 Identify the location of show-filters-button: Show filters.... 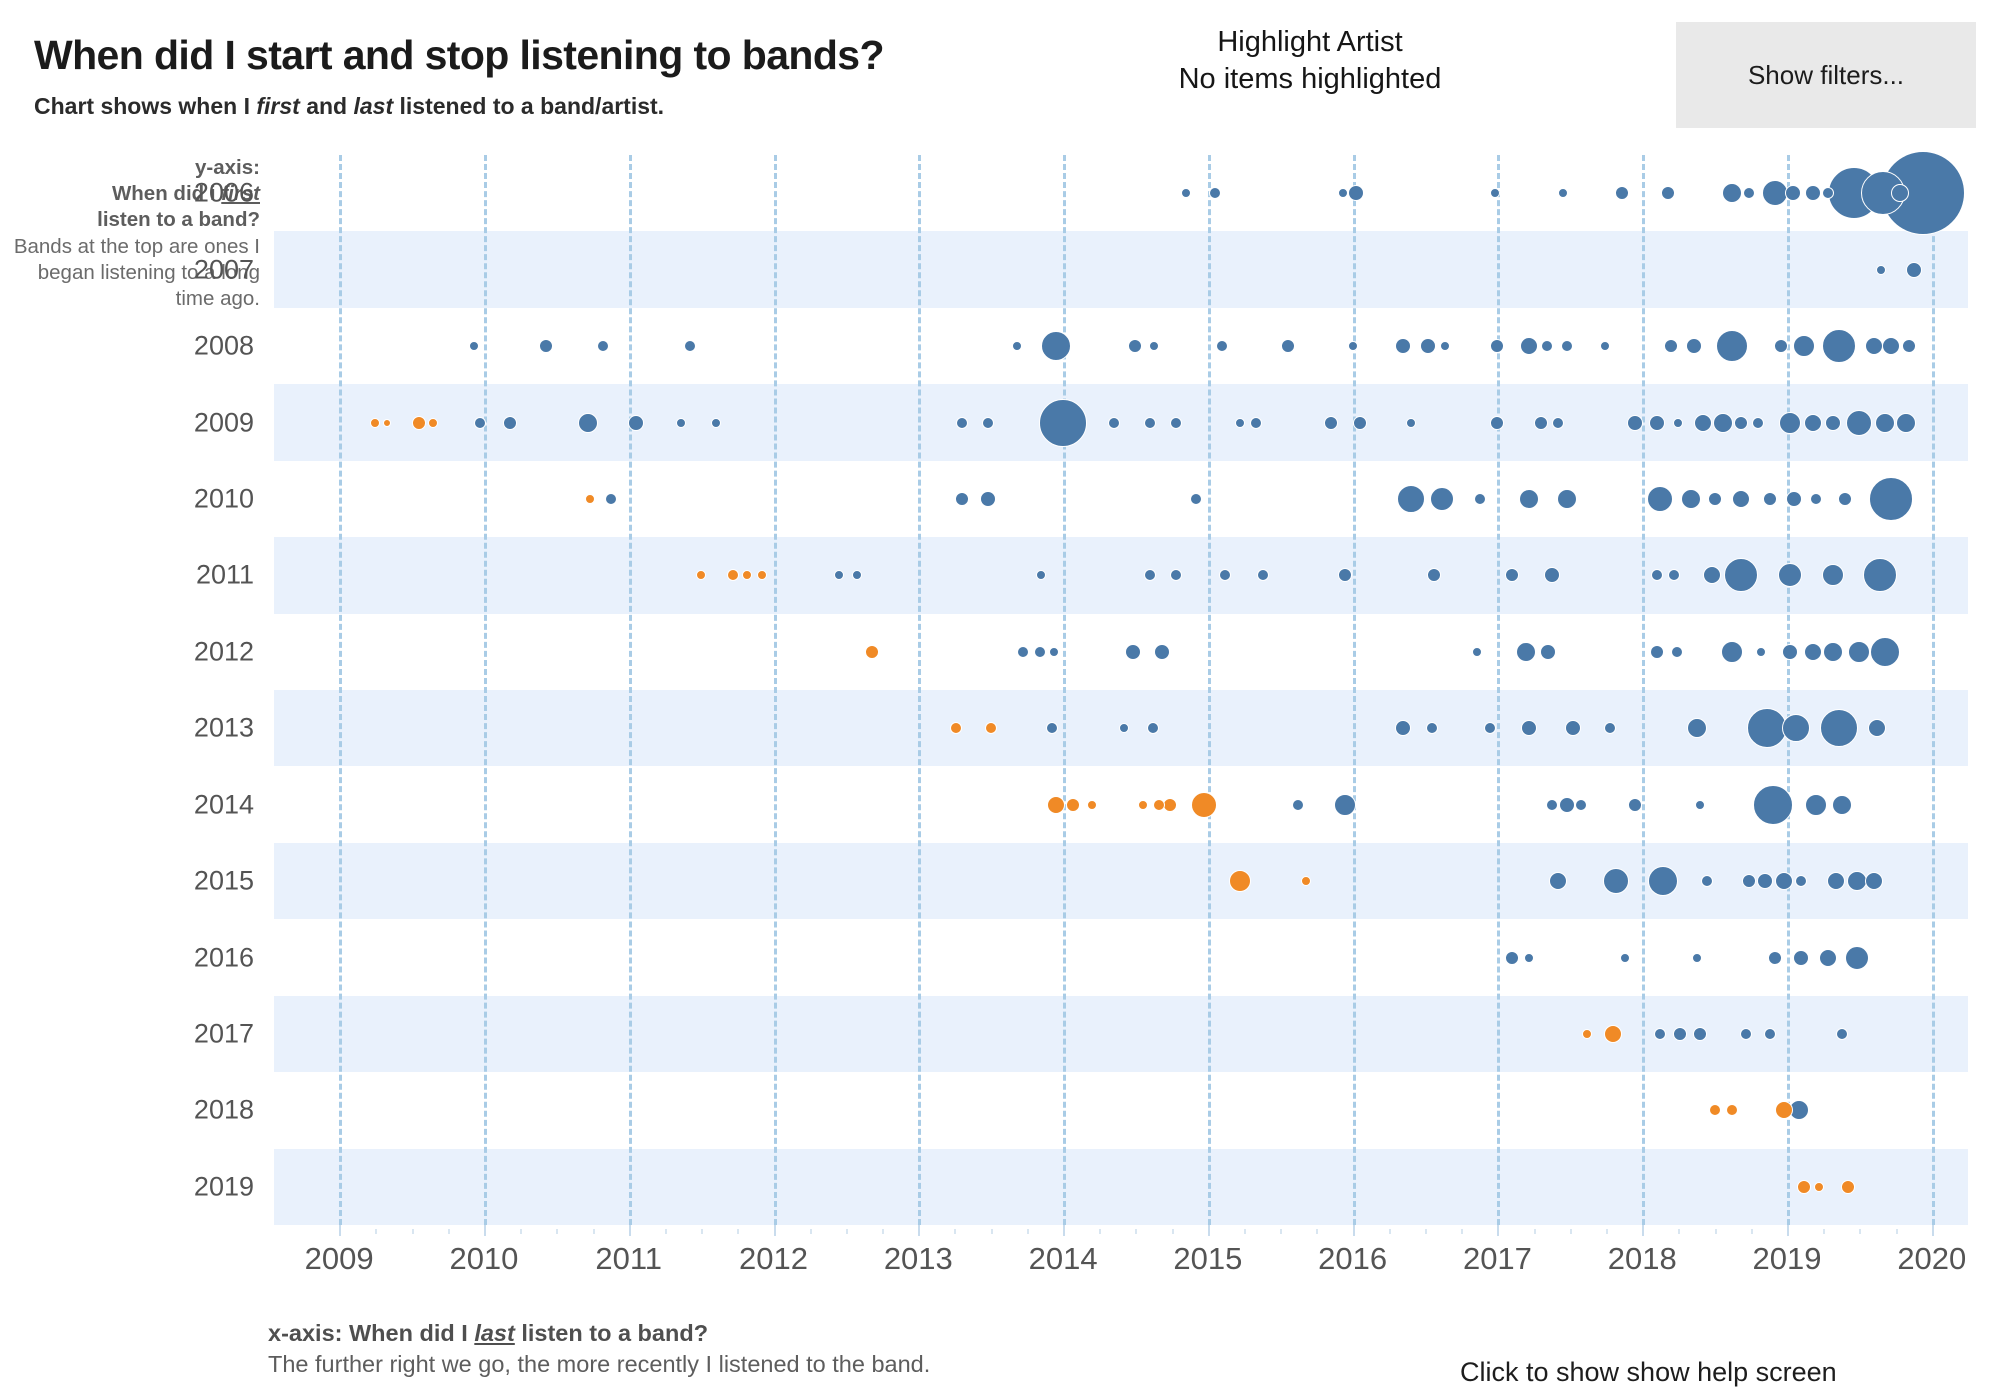
(1826, 75).